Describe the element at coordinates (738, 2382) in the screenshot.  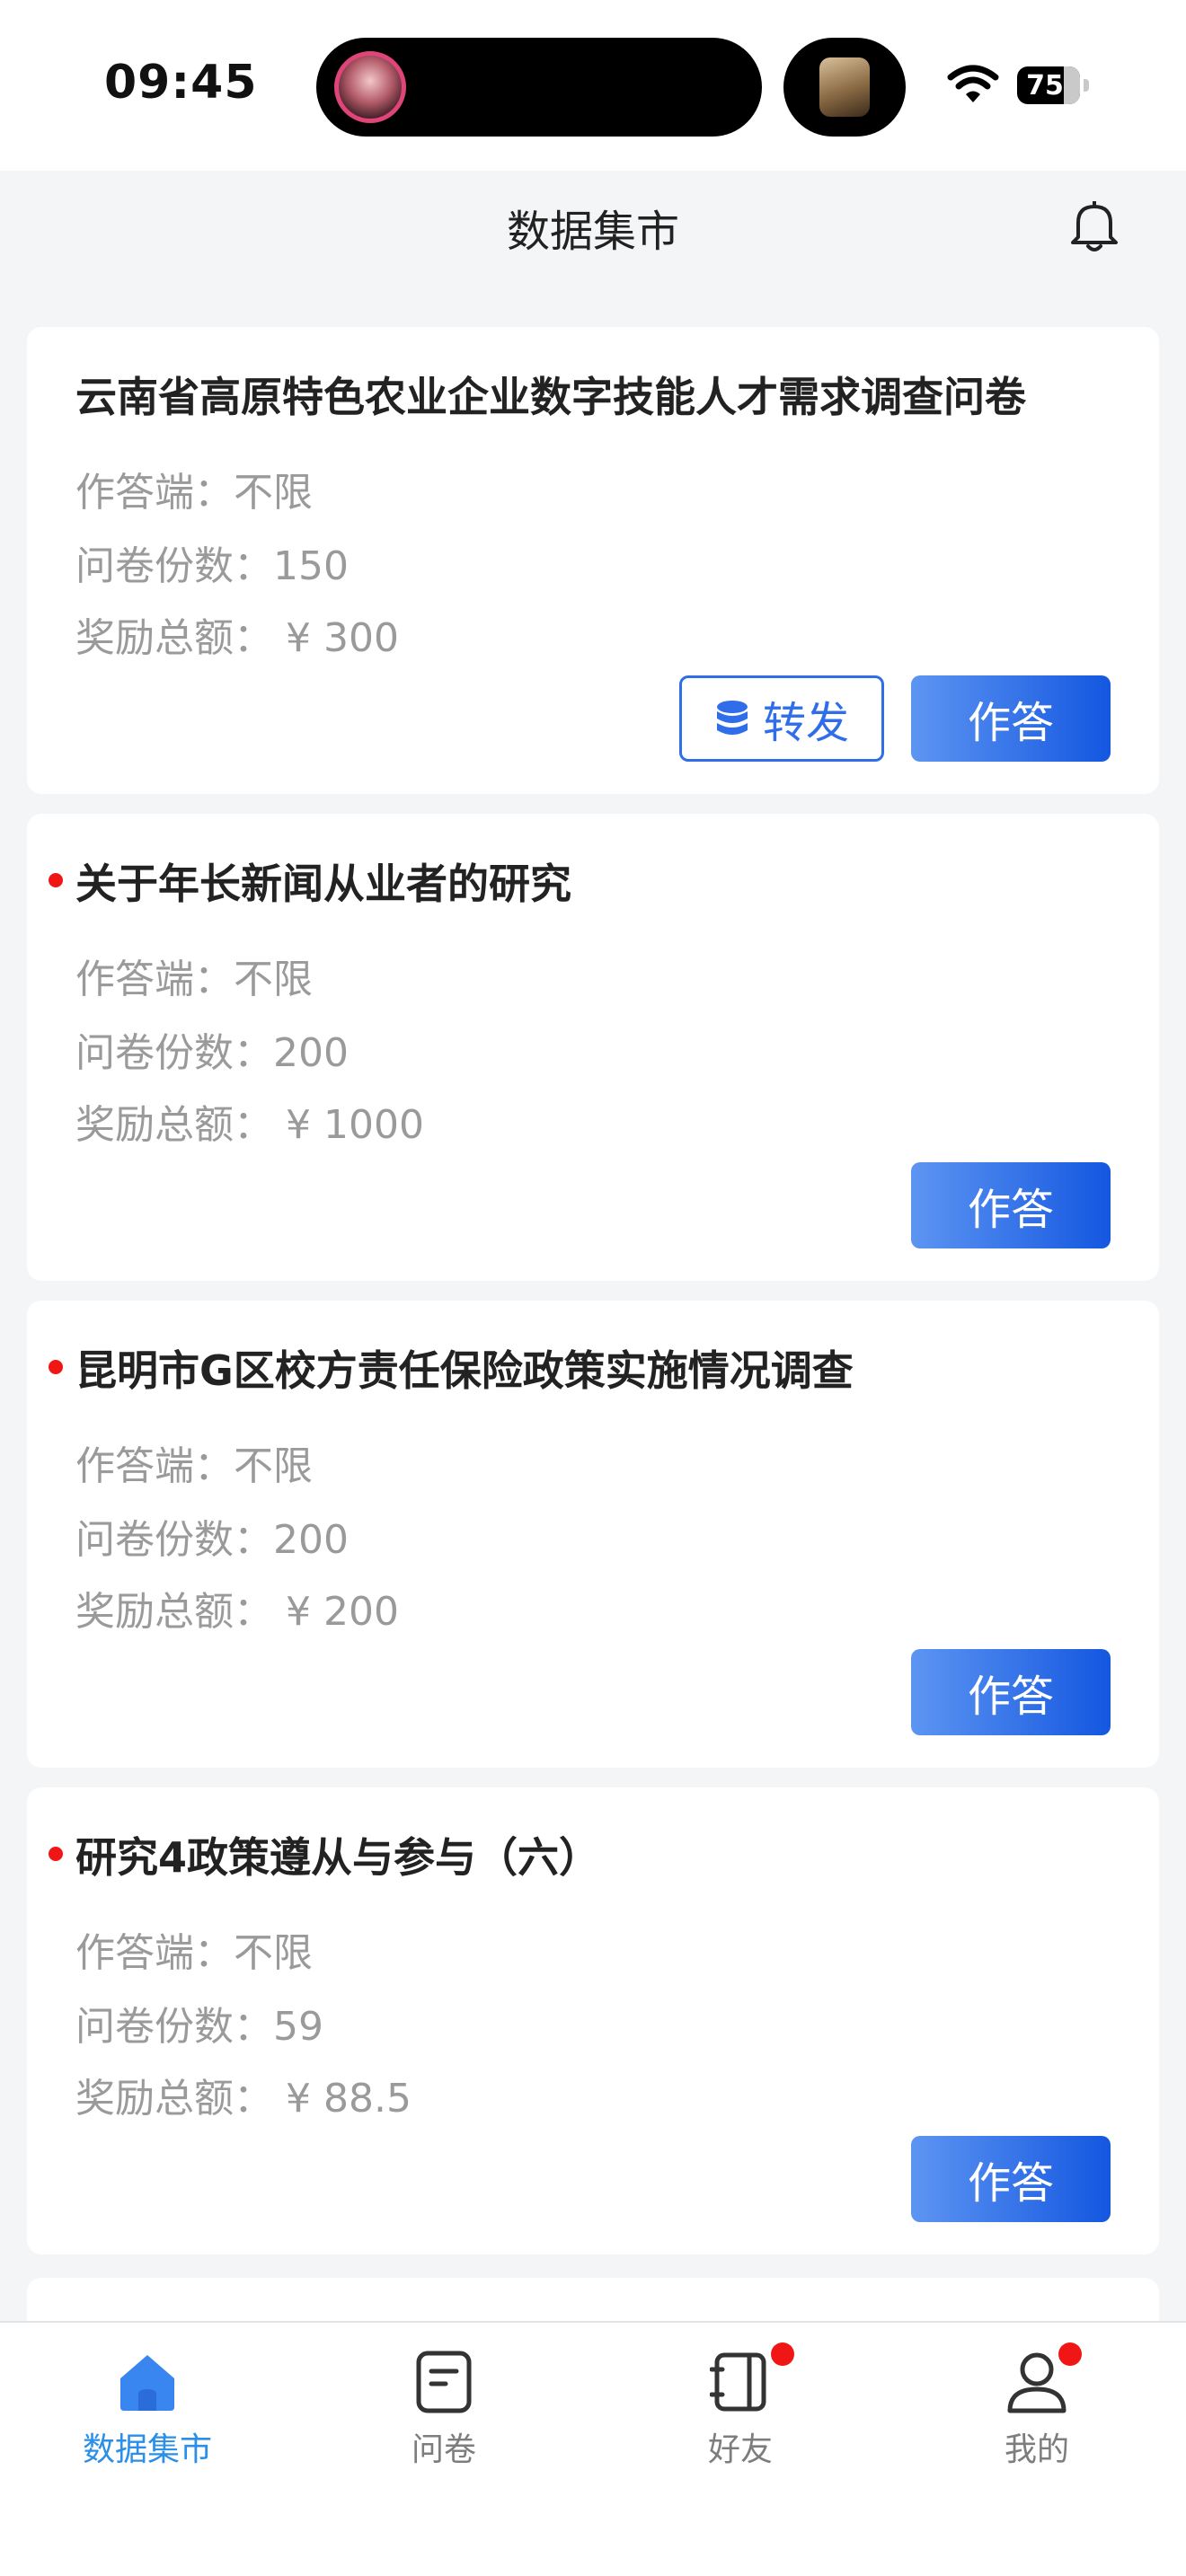
I see `notebook-icon` at that location.